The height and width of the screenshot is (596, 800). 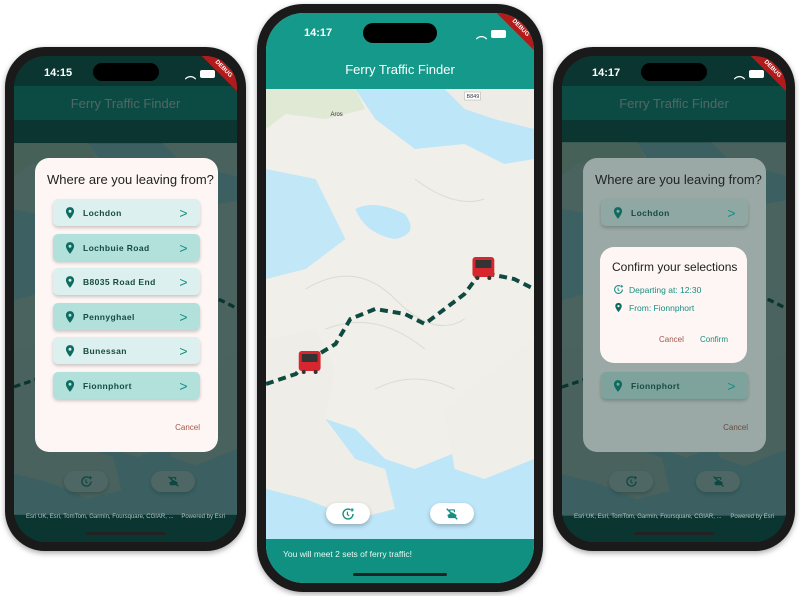 I want to click on ferry-off-icon, so click(x=452, y=514).